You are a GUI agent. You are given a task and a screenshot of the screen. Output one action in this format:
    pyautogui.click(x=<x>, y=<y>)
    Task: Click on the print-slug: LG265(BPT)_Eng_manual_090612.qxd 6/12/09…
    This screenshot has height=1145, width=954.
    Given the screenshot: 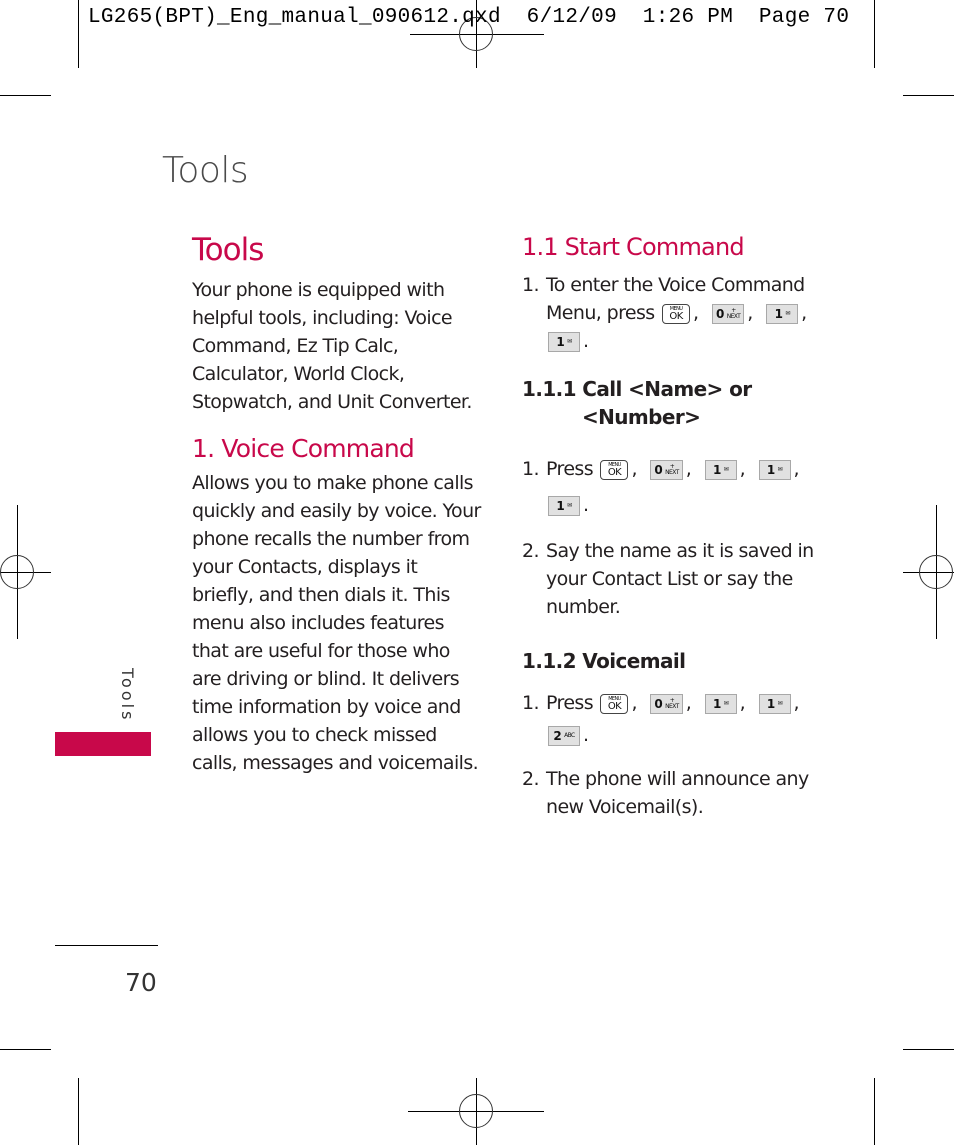 What is the action you would take?
    pyautogui.click(x=469, y=17)
    